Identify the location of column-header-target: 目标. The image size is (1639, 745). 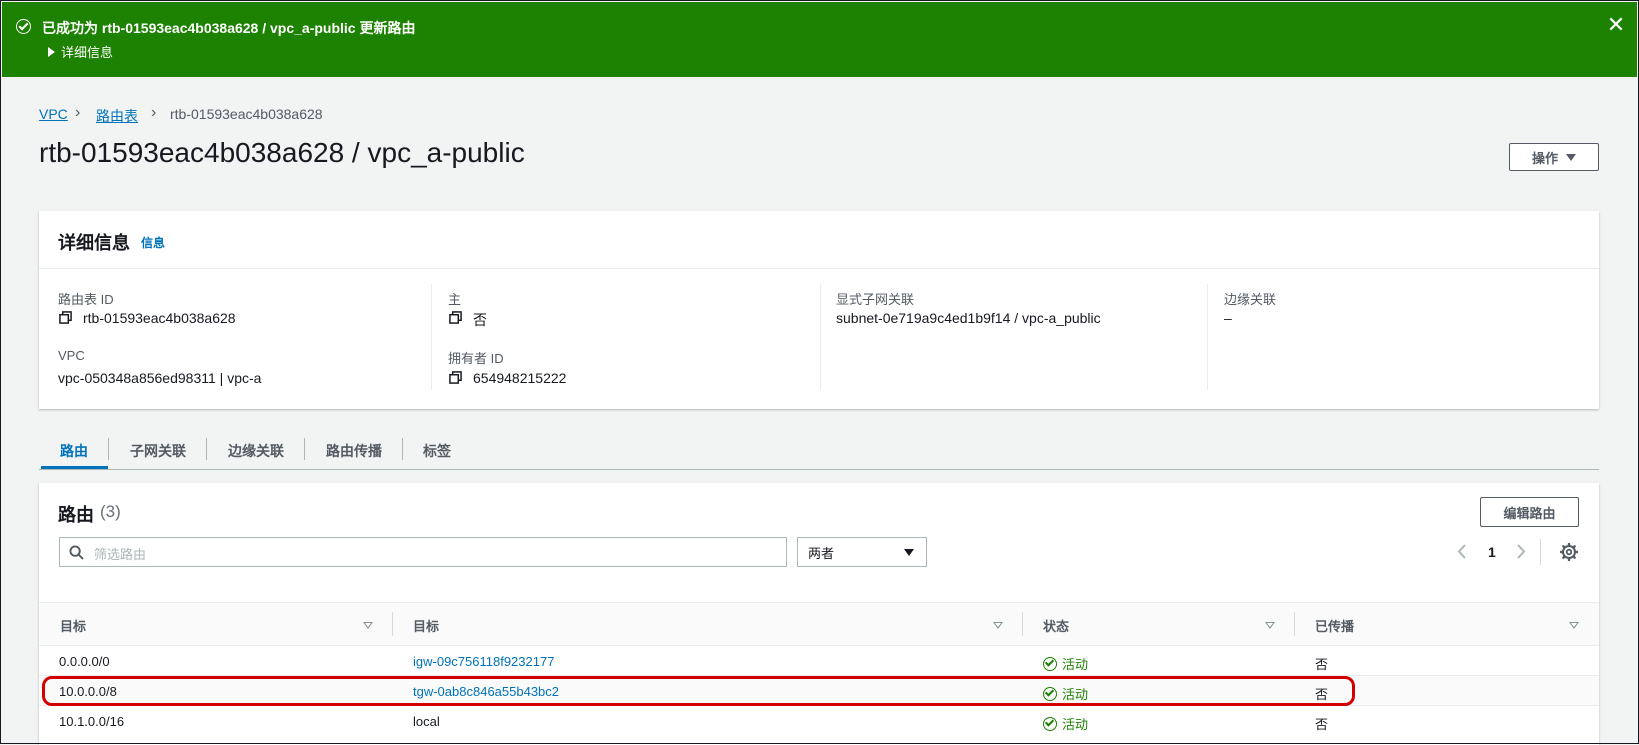
(426, 625).